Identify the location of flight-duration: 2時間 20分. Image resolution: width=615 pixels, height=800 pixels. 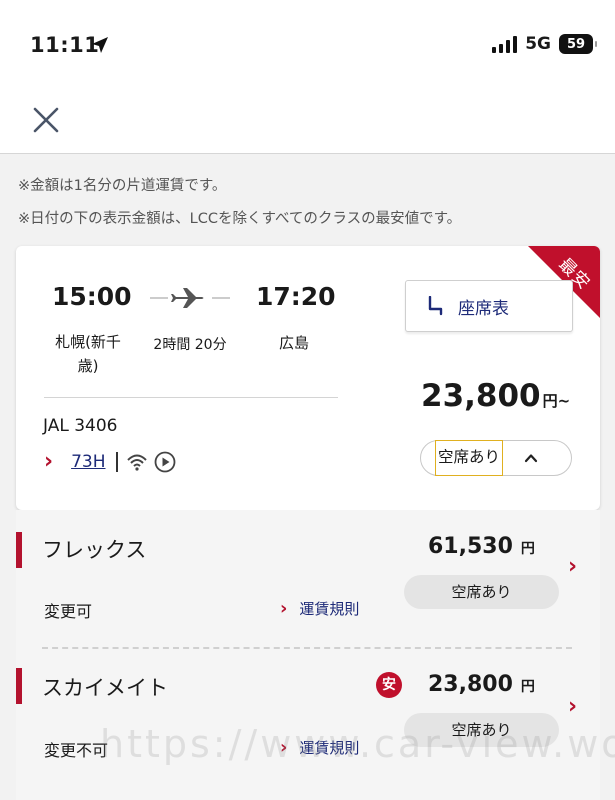
(190, 345).